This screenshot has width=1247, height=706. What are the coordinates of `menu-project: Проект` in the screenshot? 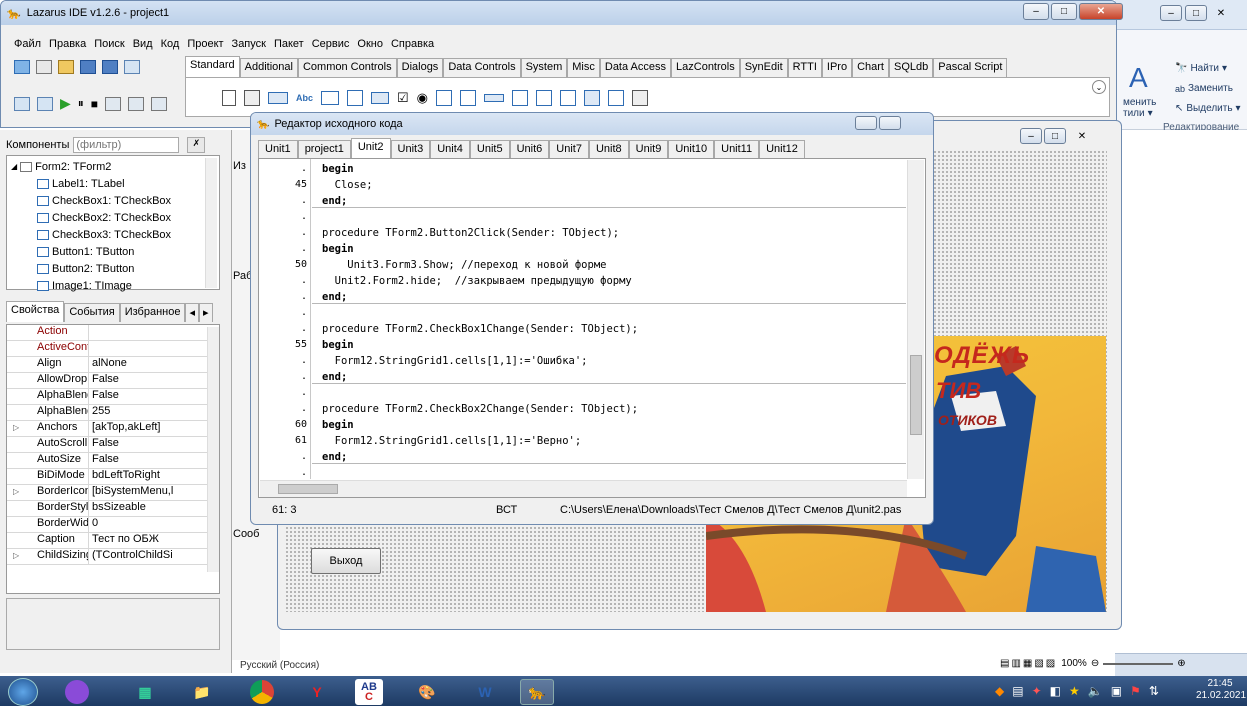 It's located at (205, 47).